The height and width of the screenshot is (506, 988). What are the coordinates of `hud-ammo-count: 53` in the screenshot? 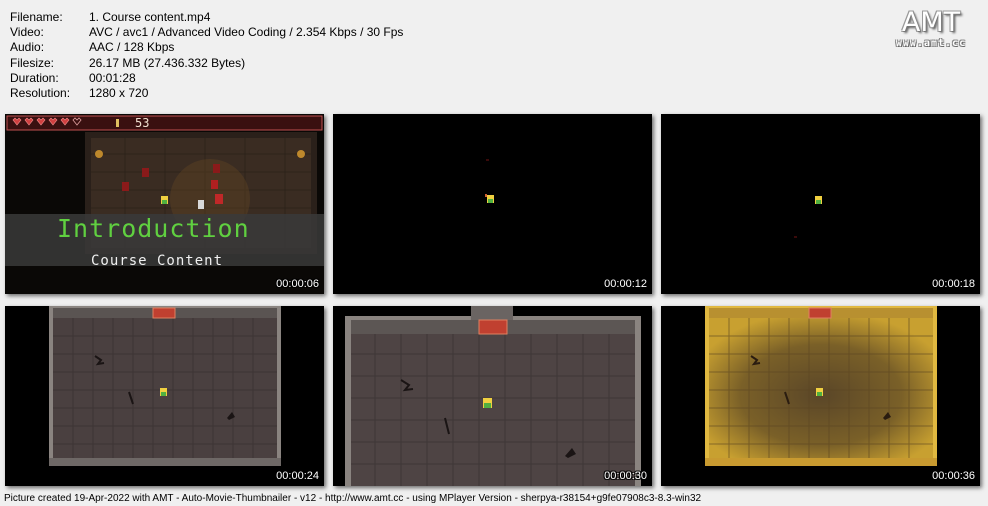 It's located at (142, 123).